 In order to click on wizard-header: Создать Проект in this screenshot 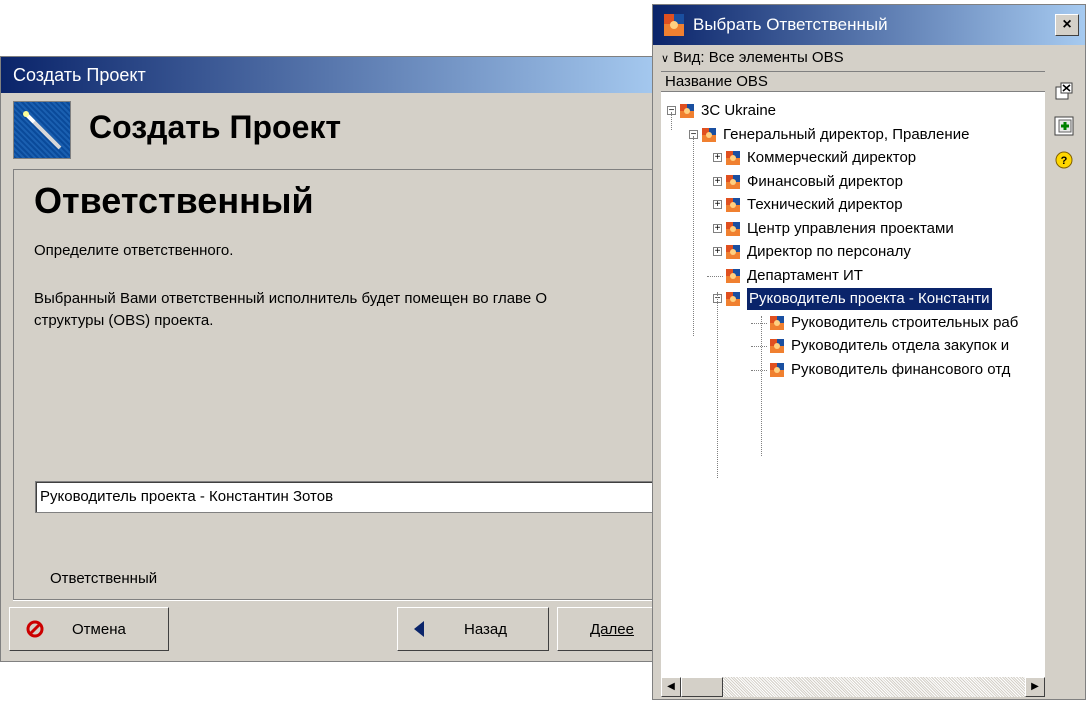, I will do `click(337, 131)`.